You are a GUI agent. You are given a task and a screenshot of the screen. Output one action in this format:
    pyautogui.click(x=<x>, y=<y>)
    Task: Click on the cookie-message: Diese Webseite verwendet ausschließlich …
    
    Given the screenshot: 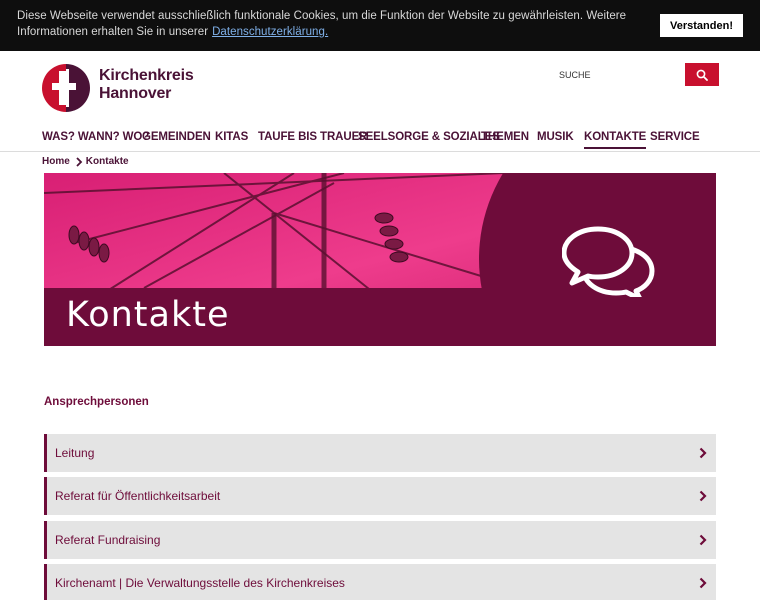 What is the action you would take?
    pyautogui.click(x=332, y=24)
    